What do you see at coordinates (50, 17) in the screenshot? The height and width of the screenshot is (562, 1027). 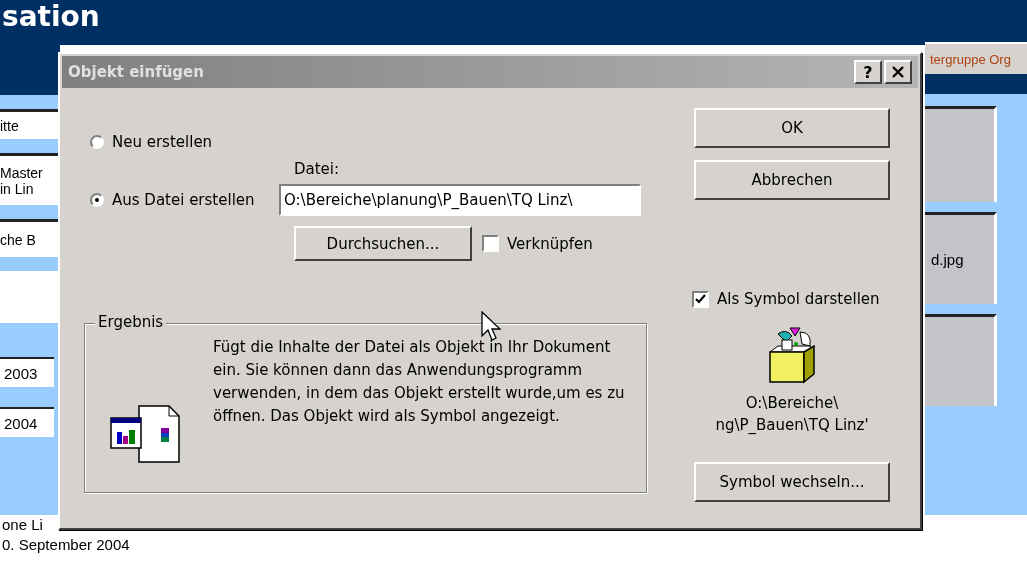 I see `page-title: sation` at bounding box center [50, 17].